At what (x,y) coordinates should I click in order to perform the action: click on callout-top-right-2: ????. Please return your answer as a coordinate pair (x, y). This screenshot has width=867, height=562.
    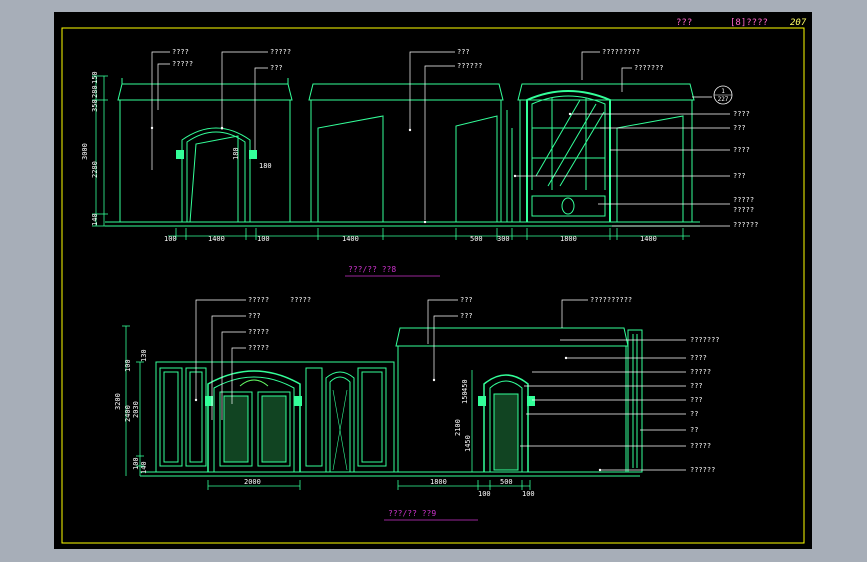
    Looking at the image, I should click on (741, 150).